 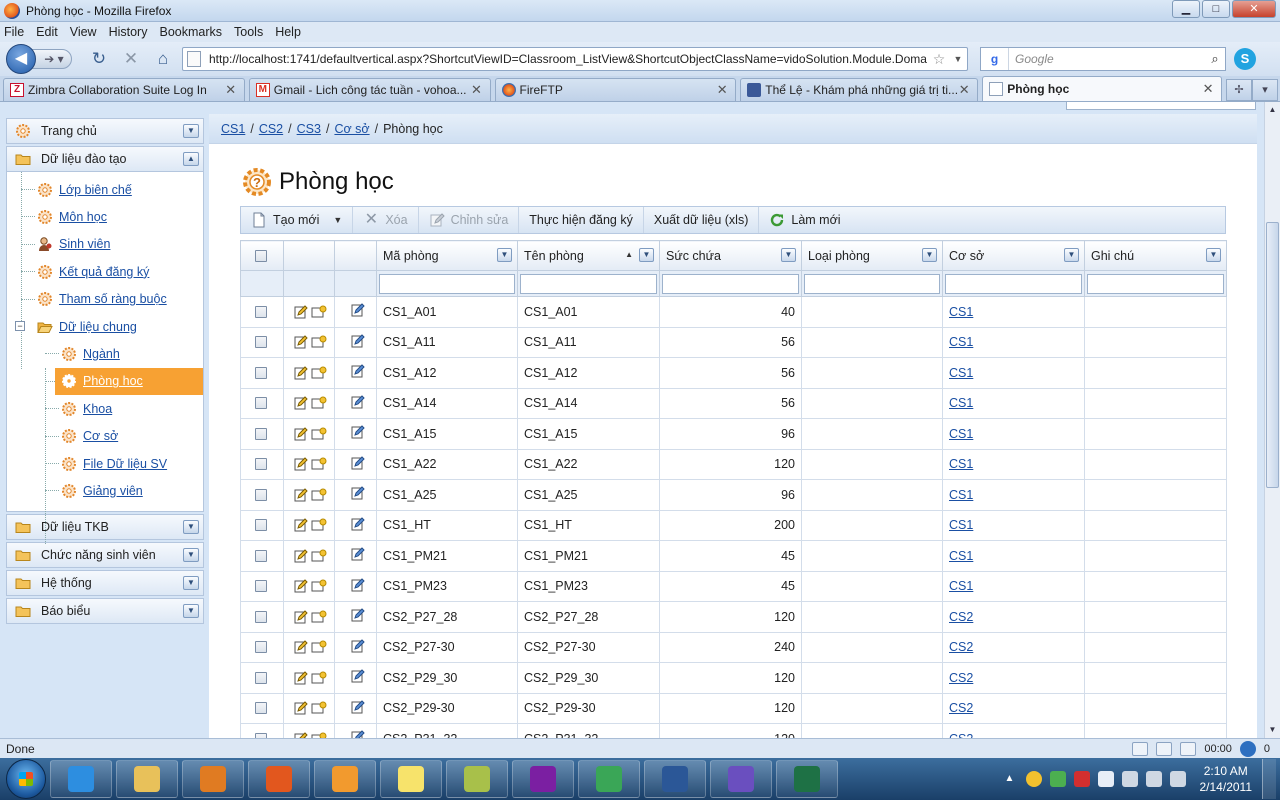 I want to click on new-tab-button: ✢, so click(x=1239, y=90).